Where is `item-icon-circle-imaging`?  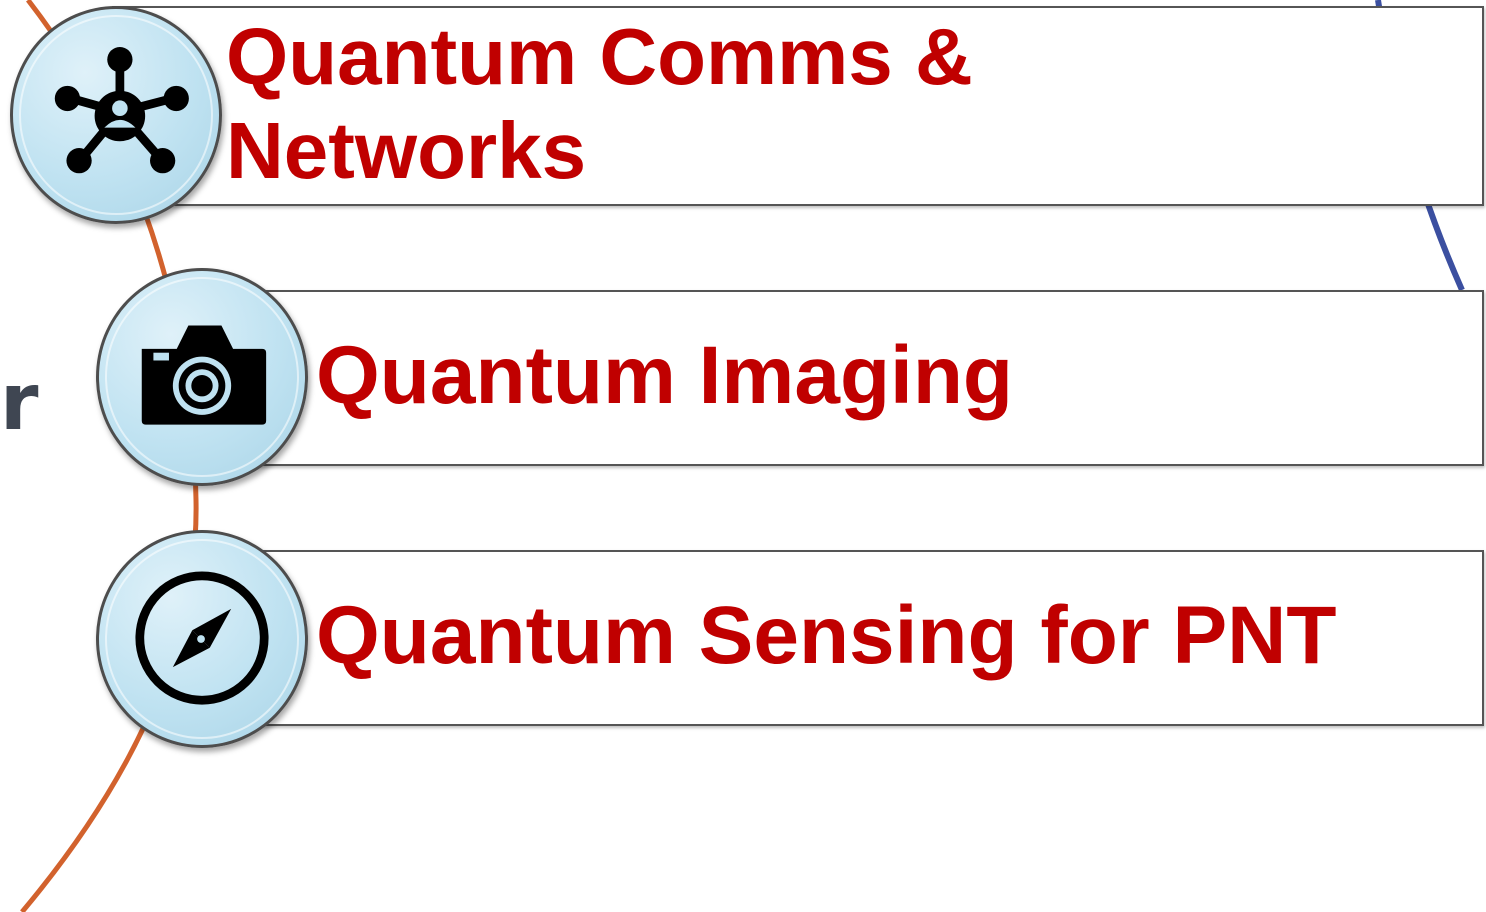 item-icon-circle-imaging is located at coordinates (202, 377).